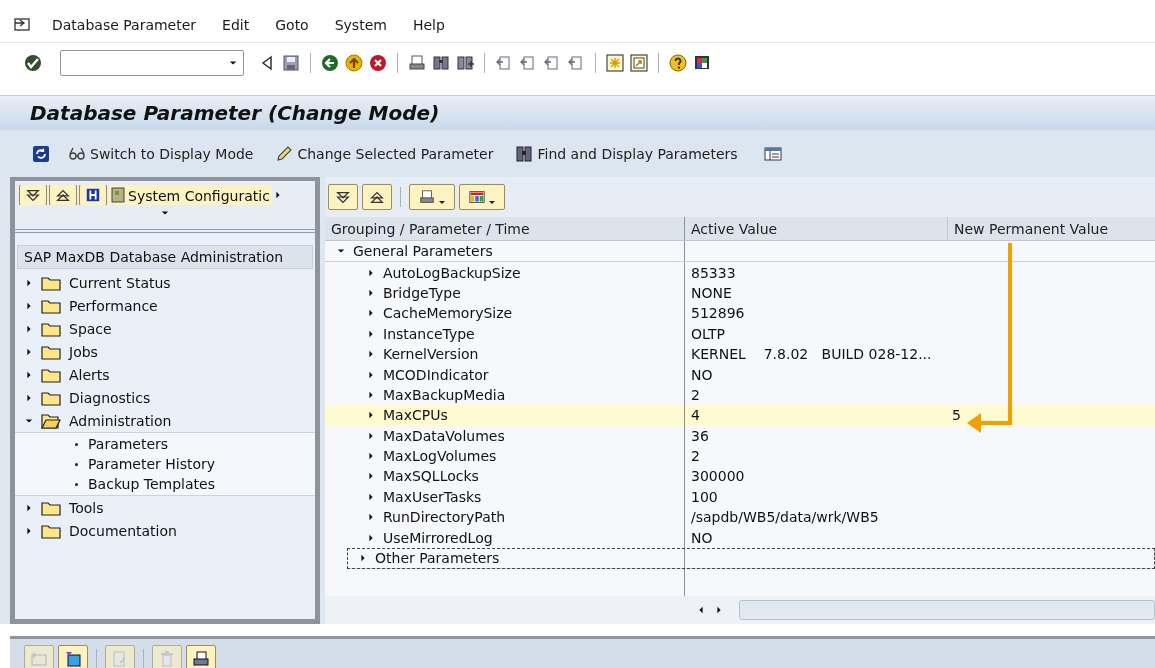 The image size is (1155, 668). Describe the element at coordinates (432, 197) in the screenshot. I see `print-menu-button` at that location.